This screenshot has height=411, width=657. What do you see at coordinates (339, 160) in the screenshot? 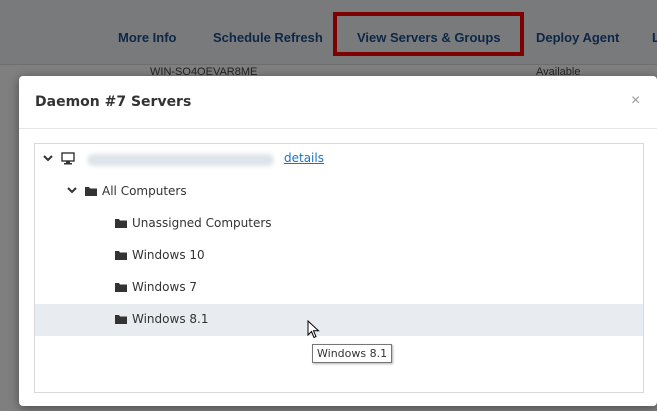
I see `tree-row-root: details` at bounding box center [339, 160].